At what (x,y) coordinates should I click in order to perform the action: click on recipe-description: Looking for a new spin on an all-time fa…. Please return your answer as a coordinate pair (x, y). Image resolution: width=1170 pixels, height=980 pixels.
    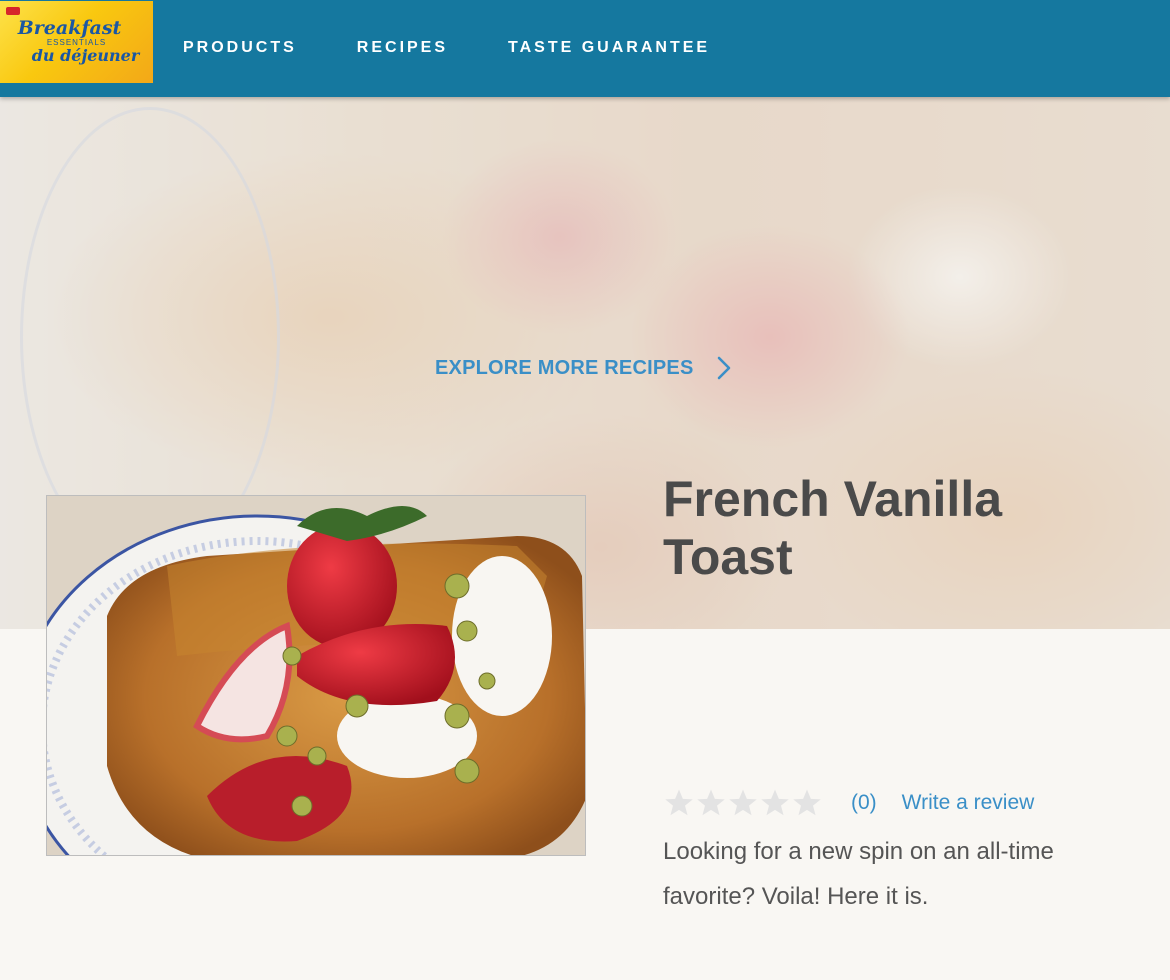
    Looking at the image, I should click on (858, 874).